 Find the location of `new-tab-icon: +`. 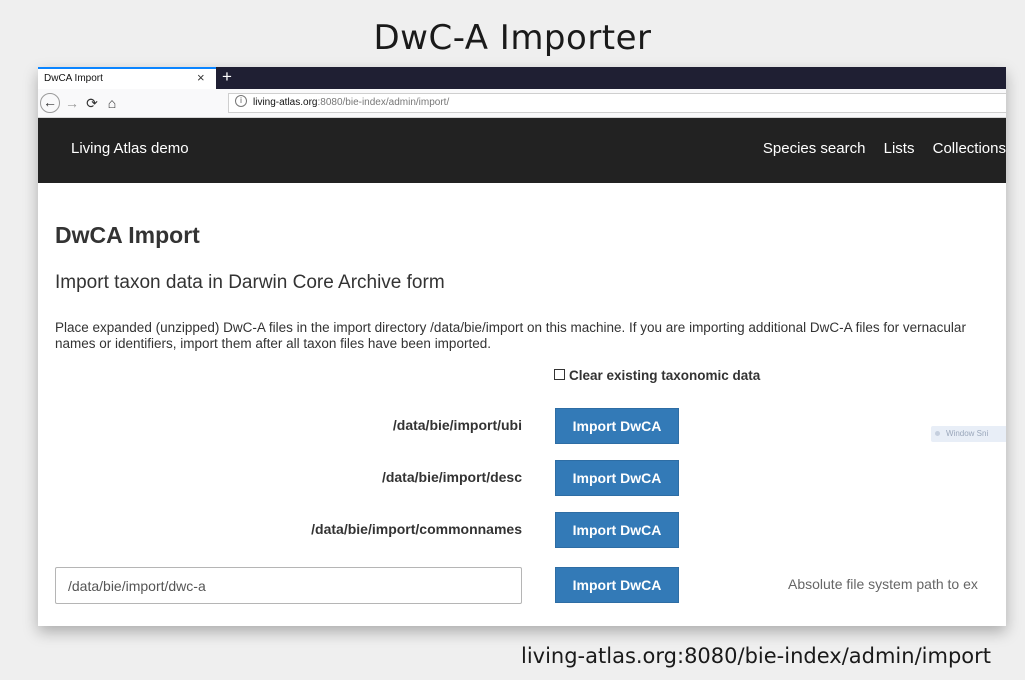

new-tab-icon: + is located at coordinates (227, 77).